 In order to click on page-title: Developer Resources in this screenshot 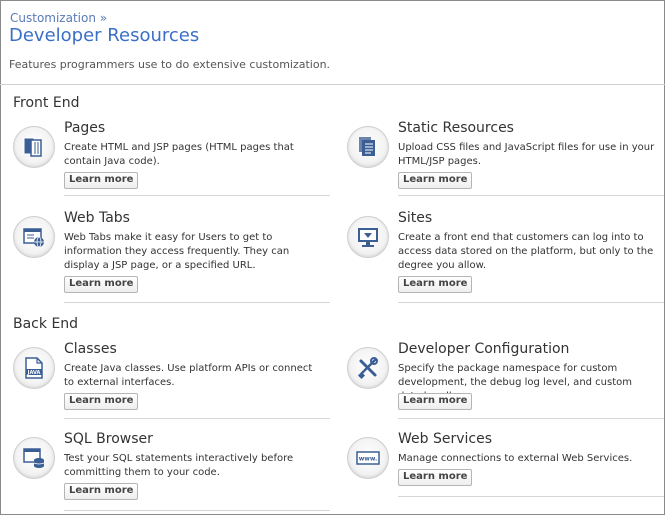, I will do `click(104, 35)`.